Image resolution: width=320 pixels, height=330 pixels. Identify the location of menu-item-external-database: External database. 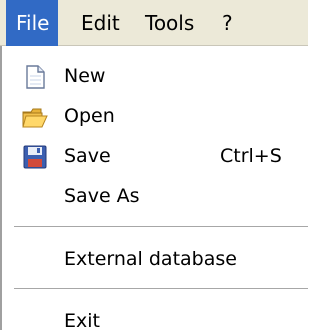
(155, 259).